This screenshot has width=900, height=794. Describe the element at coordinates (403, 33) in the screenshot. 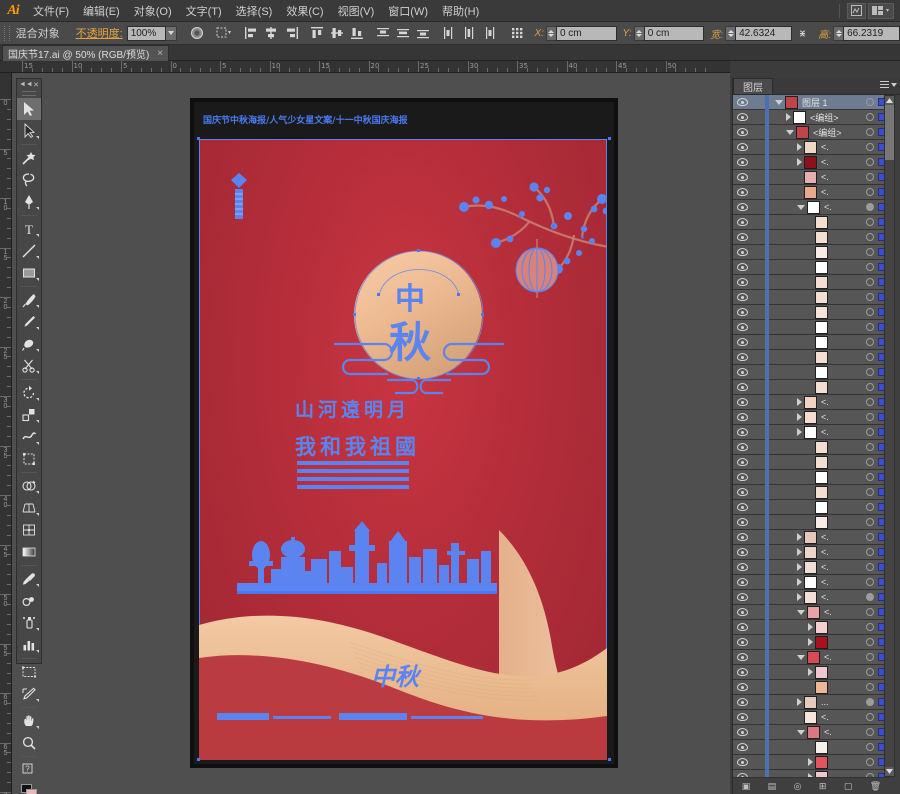

I see `distribute-center-vertical-icon` at that location.